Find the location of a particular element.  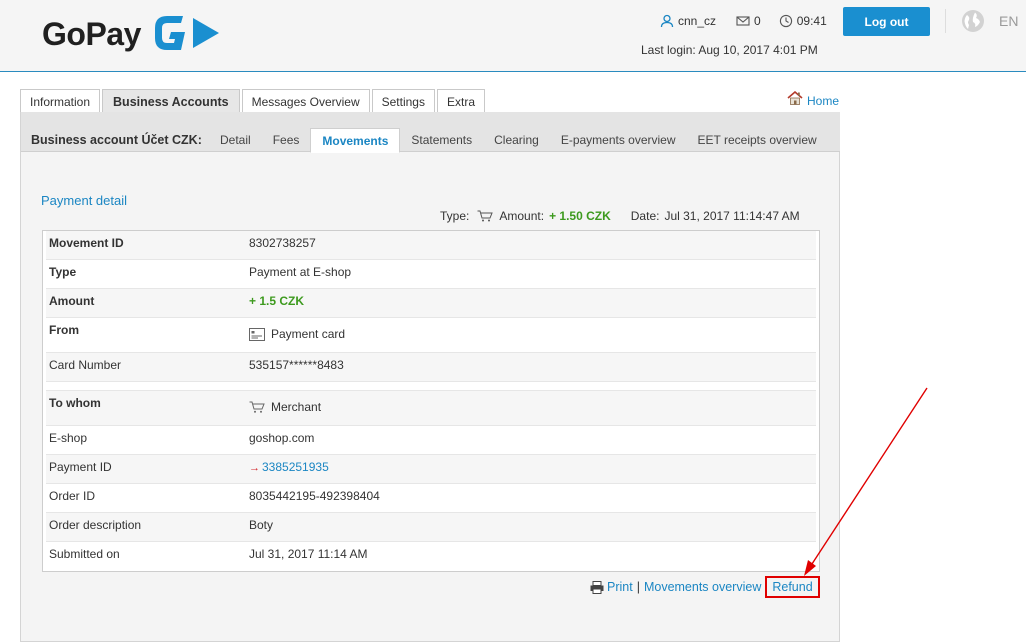

home-icon is located at coordinates (795, 98).